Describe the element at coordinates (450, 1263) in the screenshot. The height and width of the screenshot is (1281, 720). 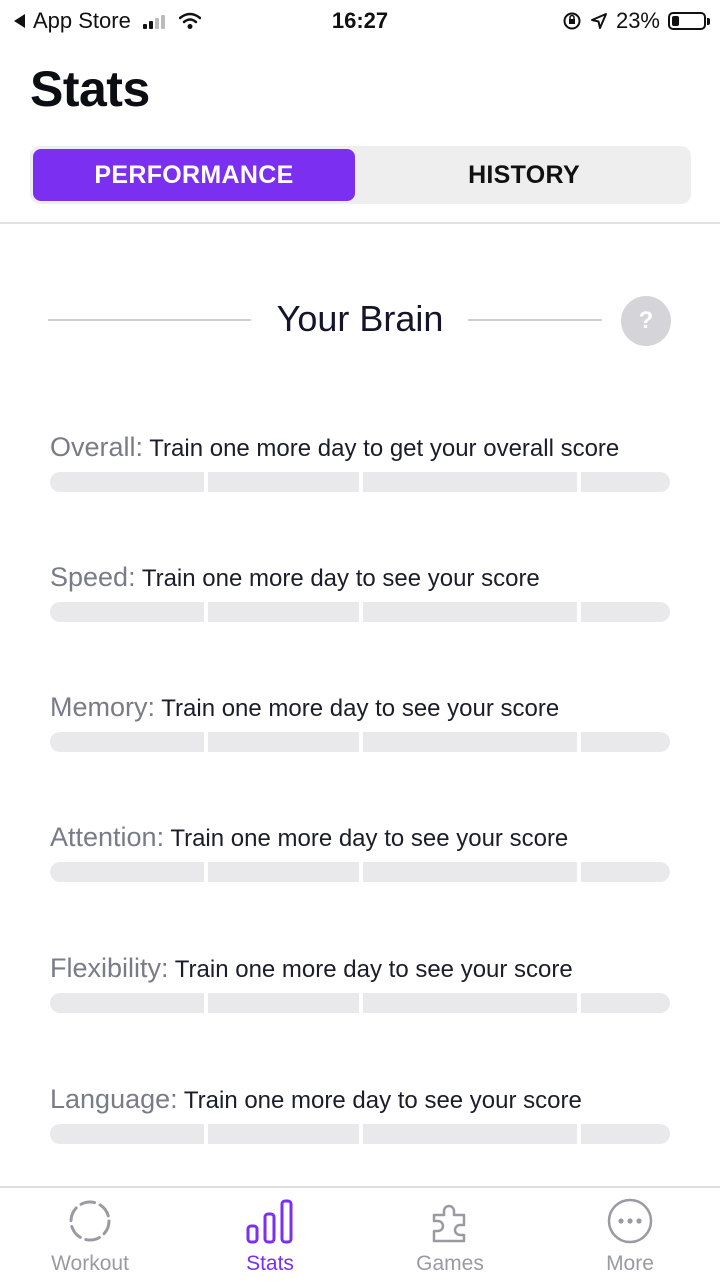
I see `tab-label: Games` at that location.